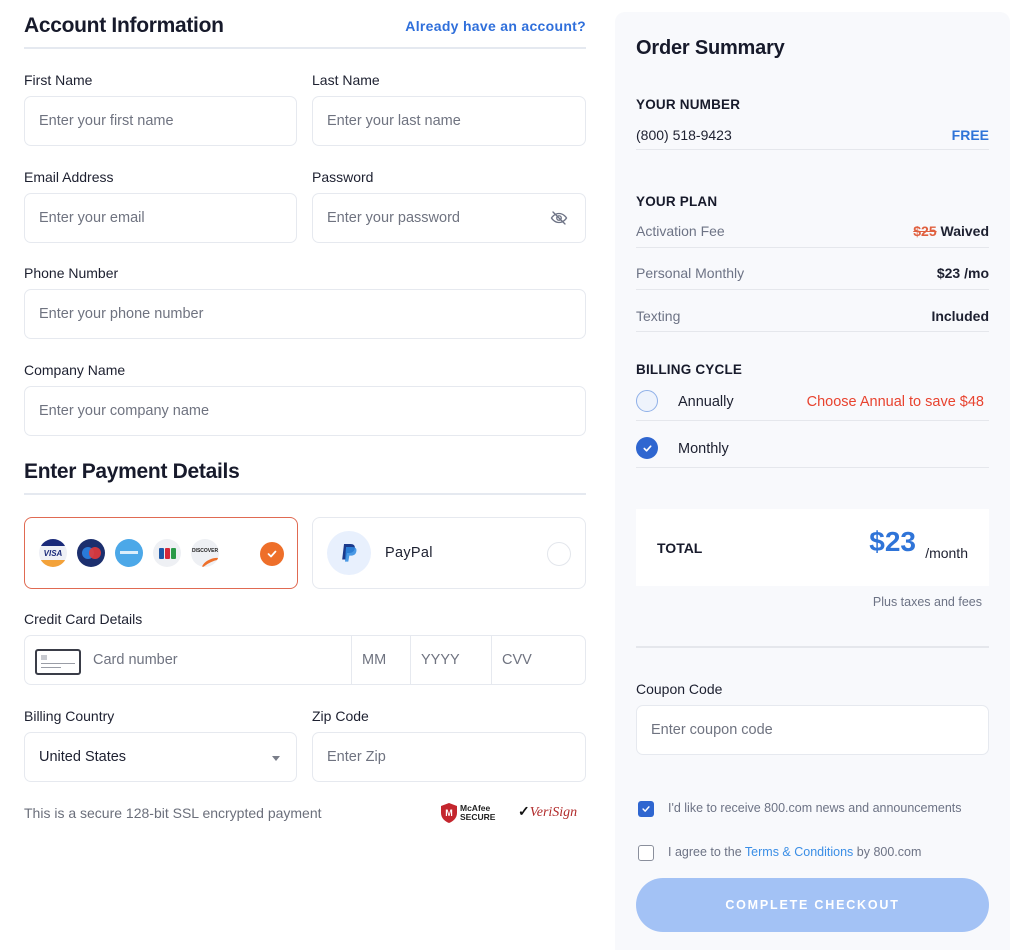 This screenshot has height=950, width=1024. I want to click on card-number-input, so click(213, 660).